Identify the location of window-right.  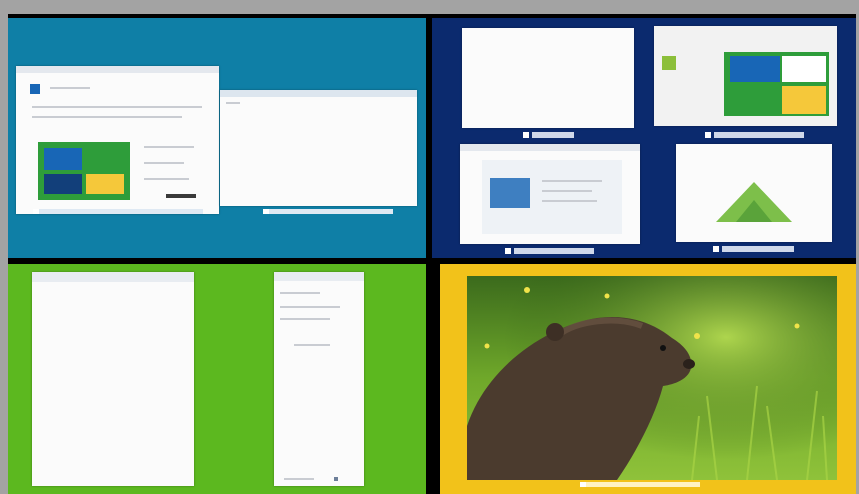
(319, 379).